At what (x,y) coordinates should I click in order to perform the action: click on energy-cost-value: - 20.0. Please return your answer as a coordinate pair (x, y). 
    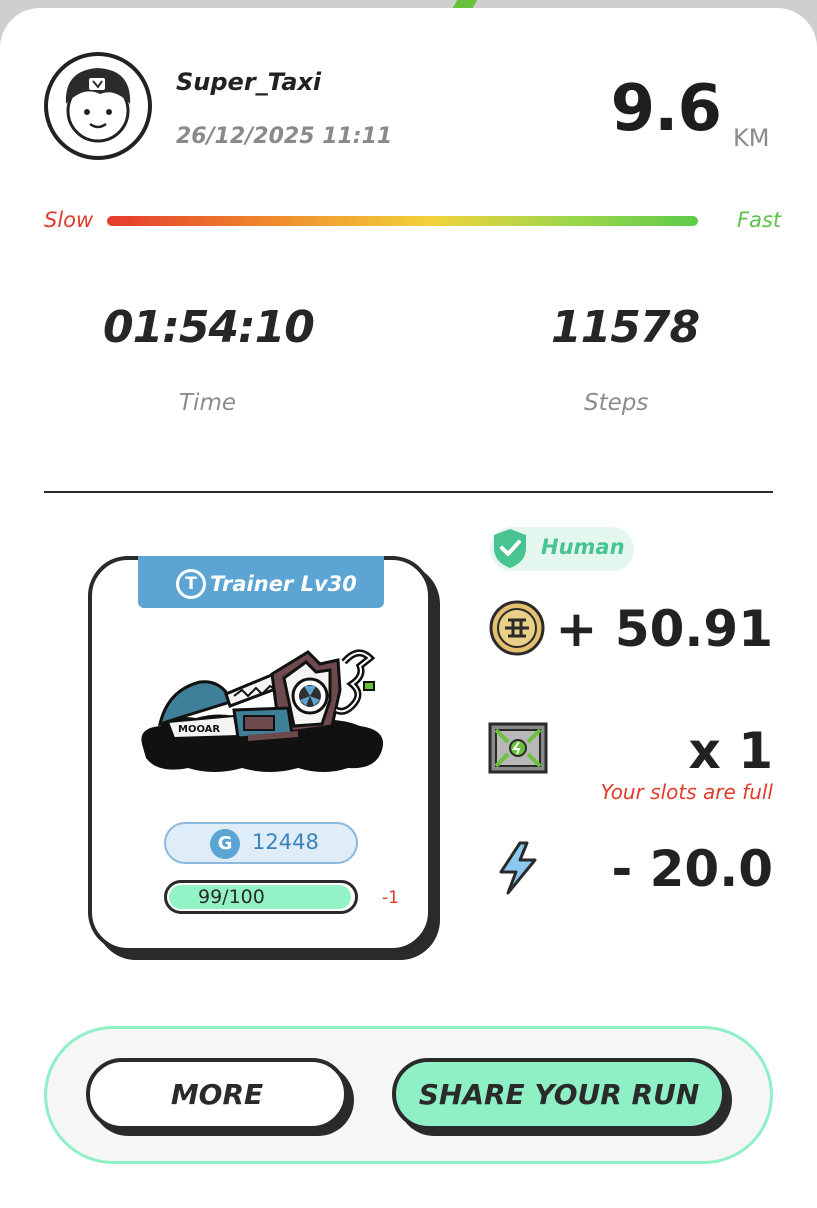
    Looking at the image, I should click on (692, 869).